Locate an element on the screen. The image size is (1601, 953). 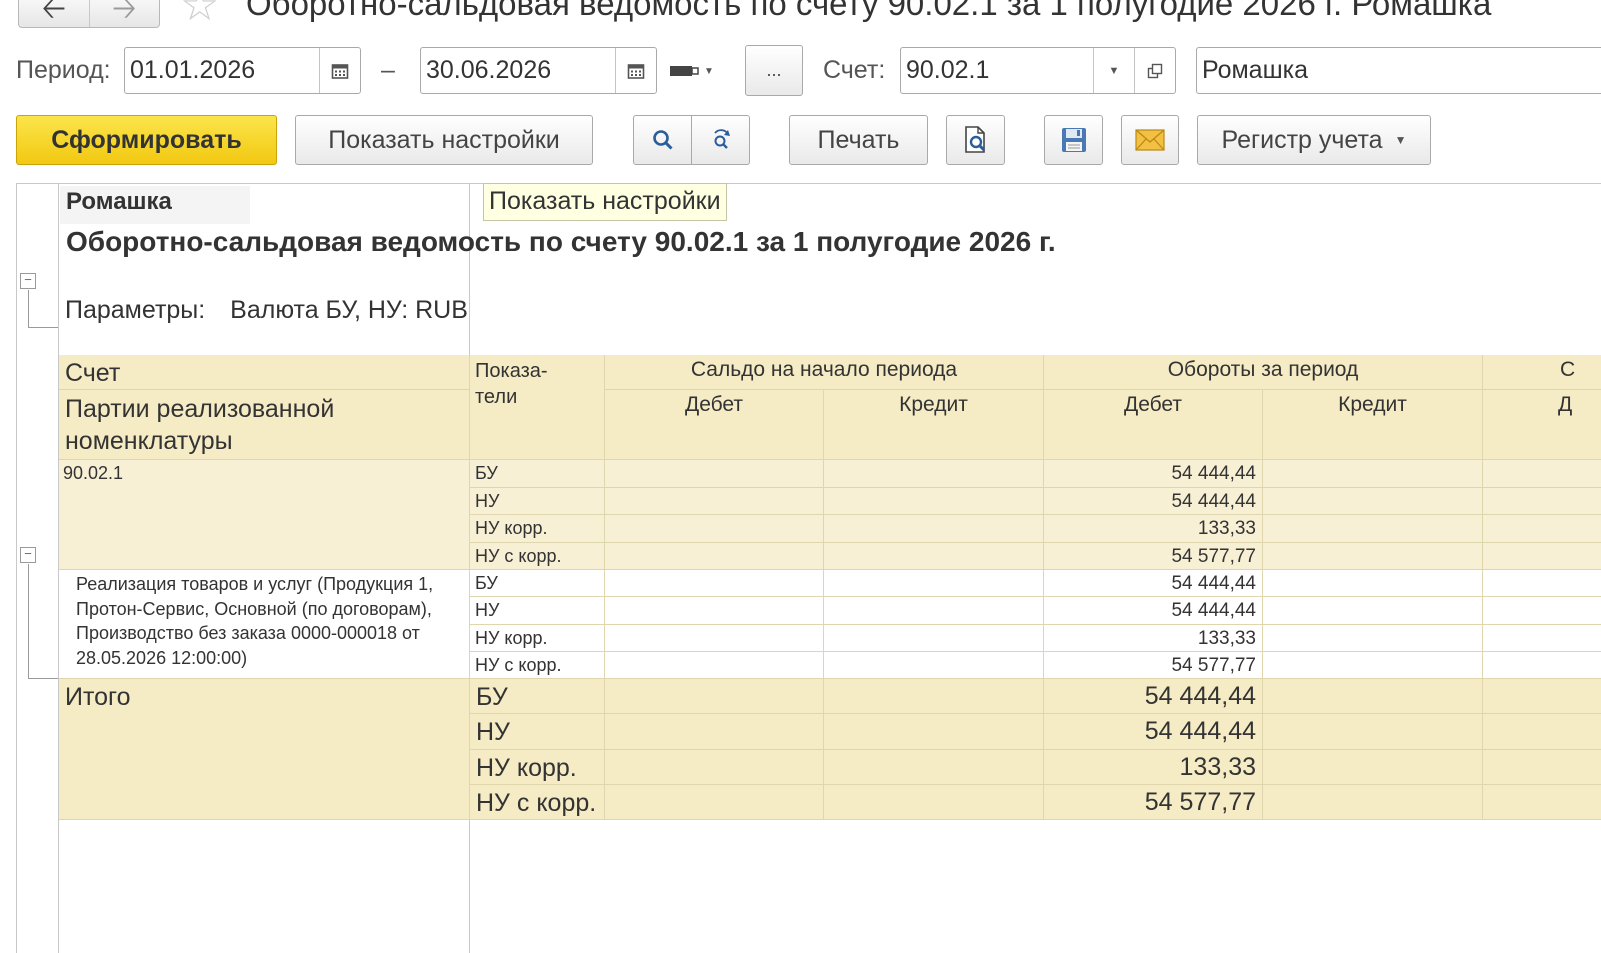
back-button: 🡠 is located at coordinates (54, 13).